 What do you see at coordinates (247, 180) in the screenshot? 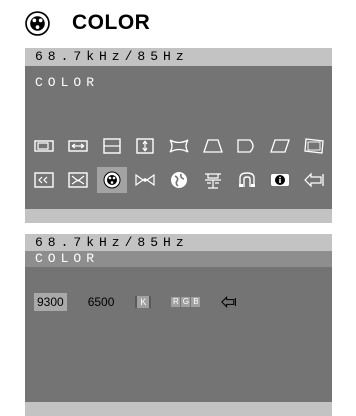
I see `degauss-icon` at bounding box center [247, 180].